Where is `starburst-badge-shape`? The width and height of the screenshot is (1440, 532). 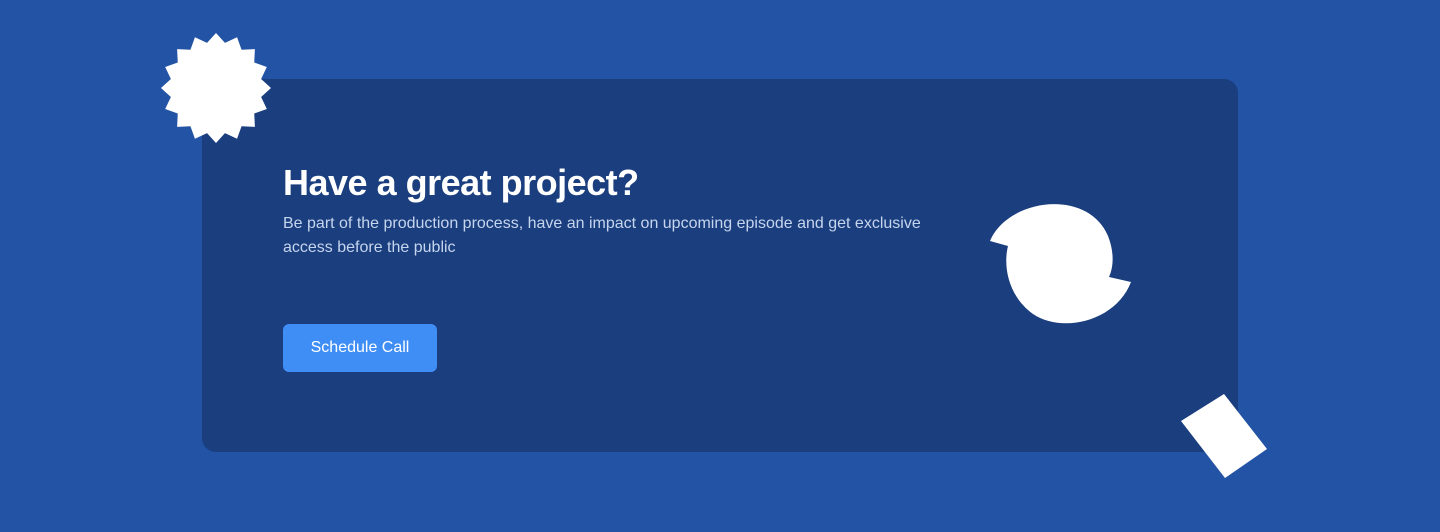
starburst-badge-shape is located at coordinates (216, 88).